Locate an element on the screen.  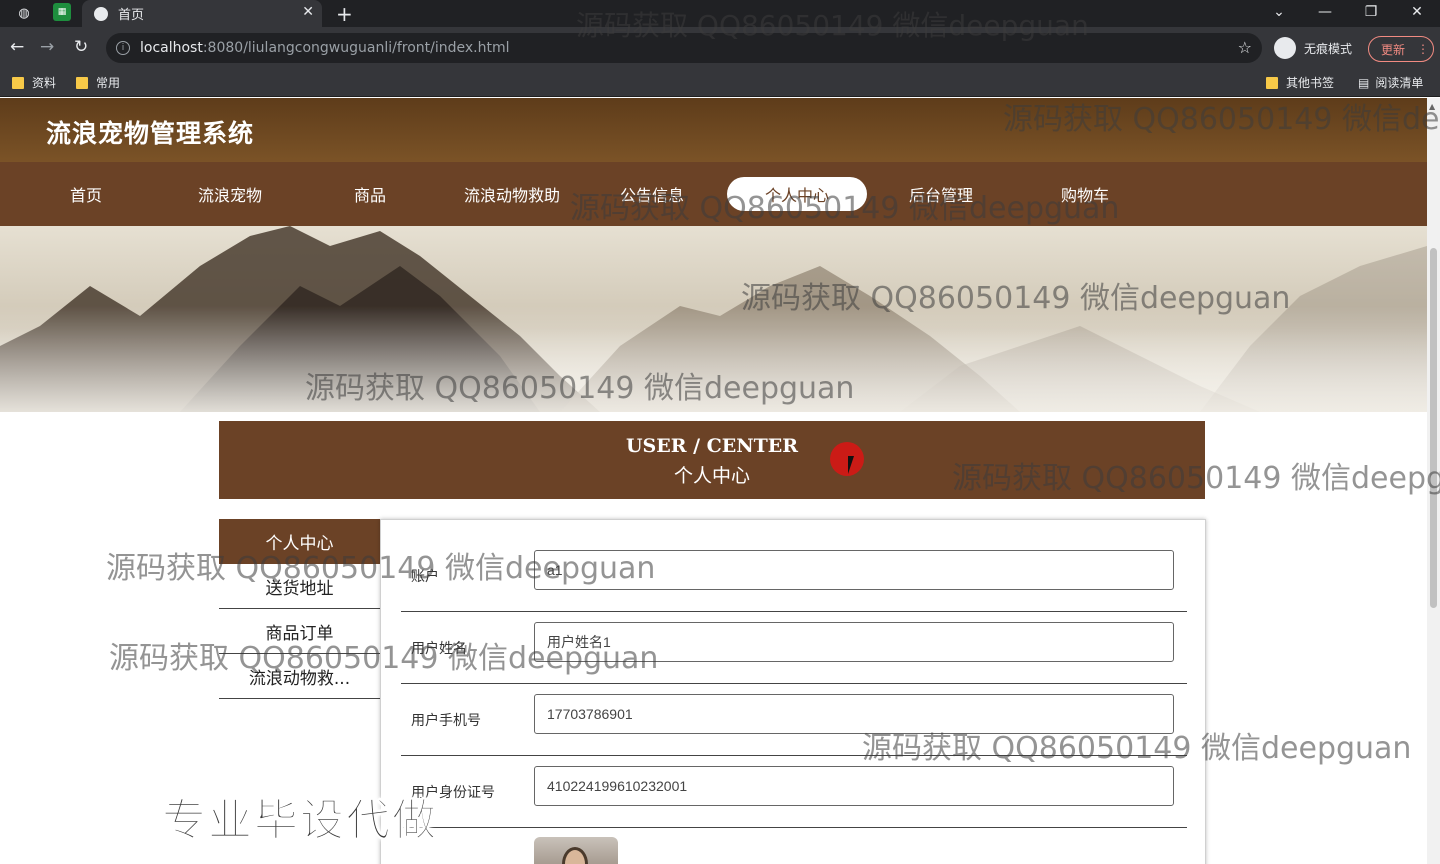
bookmarks-bar: 资料 常用 其他书签 ▤ 阅读清单 is located at coordinates (720, 83).